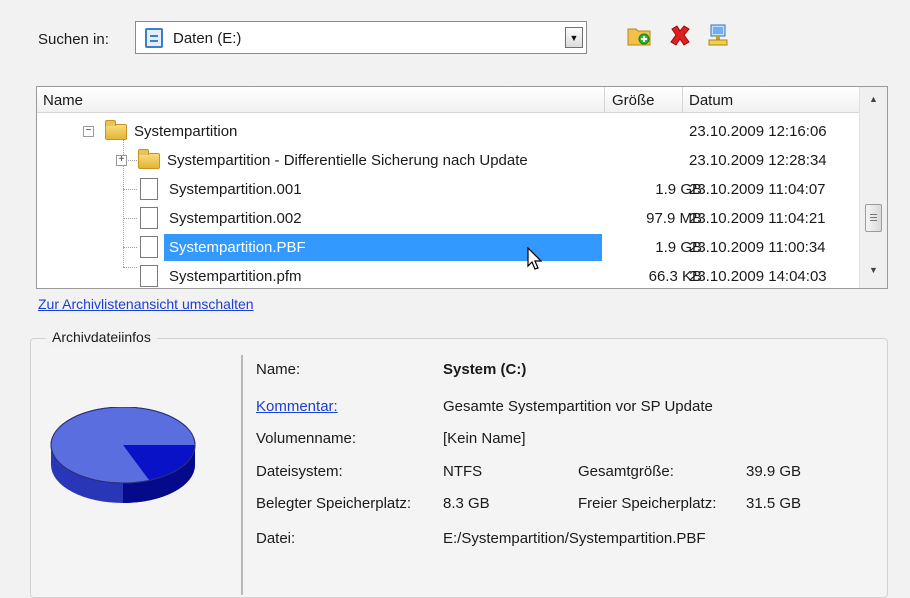 The height and width of the screenshot is (598, 910). I want to click on row-date: 23.10.2009 11:04:21, so click(757, 218).